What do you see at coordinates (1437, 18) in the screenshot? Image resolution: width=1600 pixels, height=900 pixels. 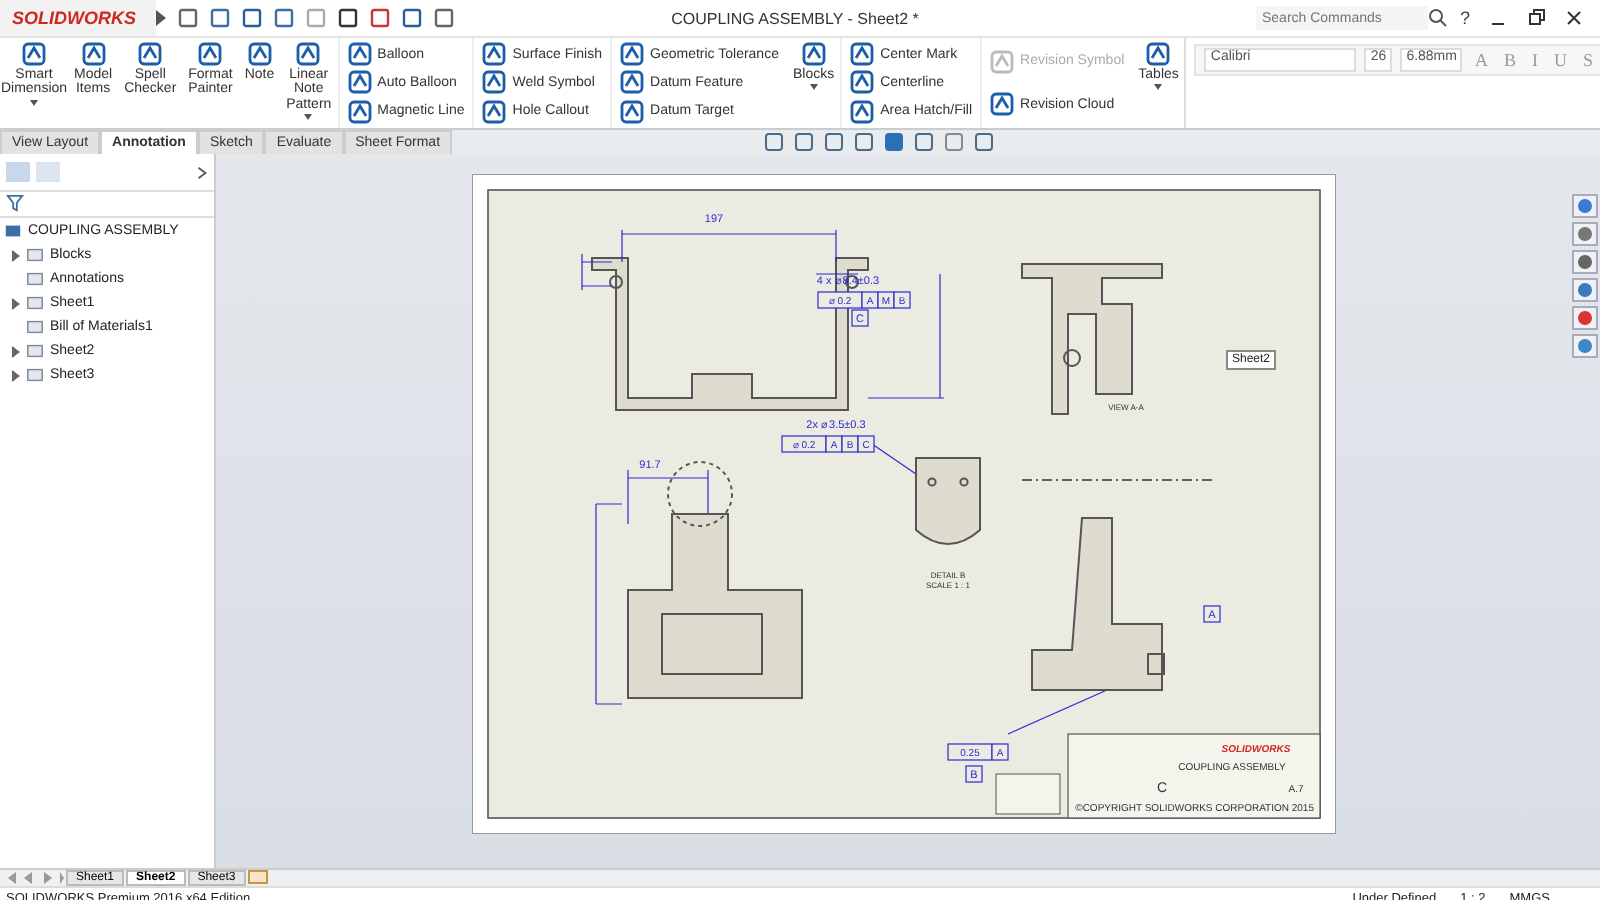 I see `search-icon` at bounding box center [1437, 18].